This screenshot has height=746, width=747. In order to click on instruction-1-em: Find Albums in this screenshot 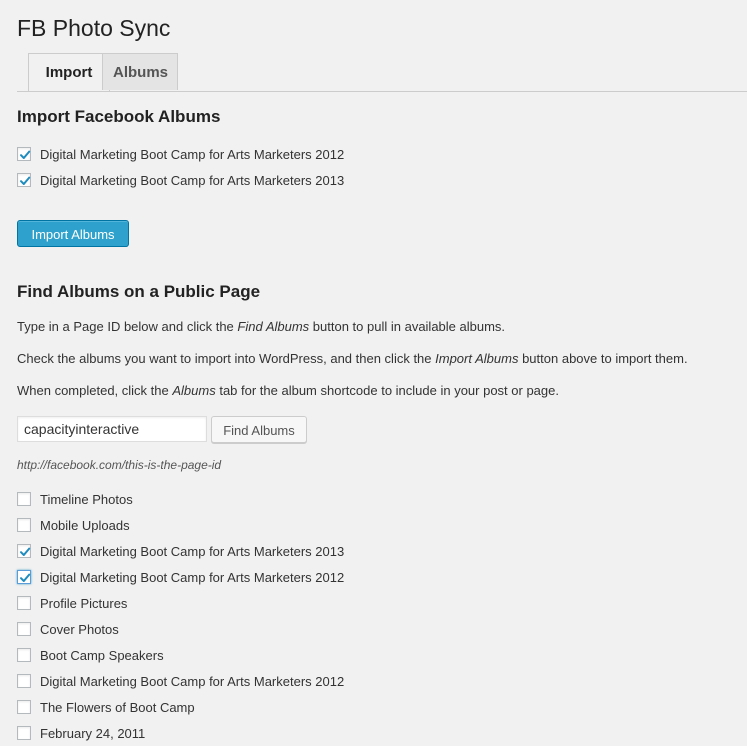, I will do `click(273, 326)`.